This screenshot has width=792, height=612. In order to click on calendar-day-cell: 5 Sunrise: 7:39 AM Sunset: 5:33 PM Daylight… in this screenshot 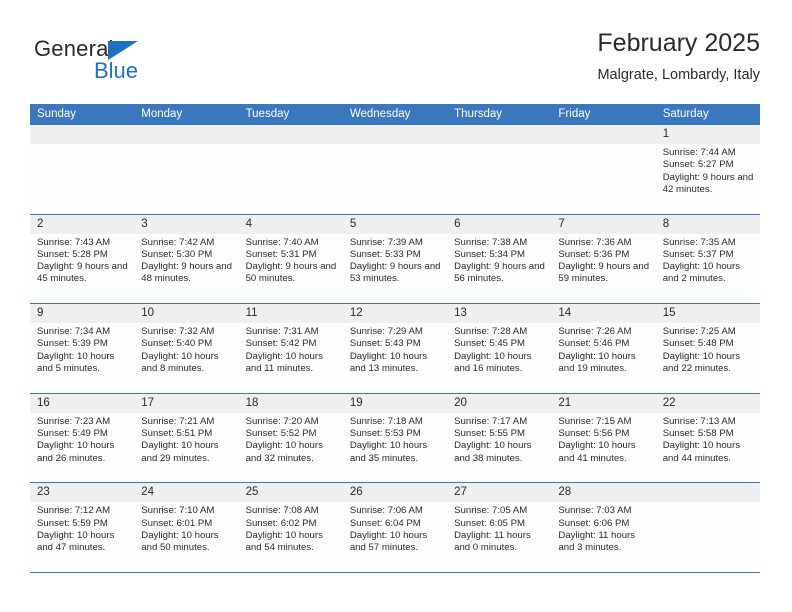, I will do `click(395, 259)`.